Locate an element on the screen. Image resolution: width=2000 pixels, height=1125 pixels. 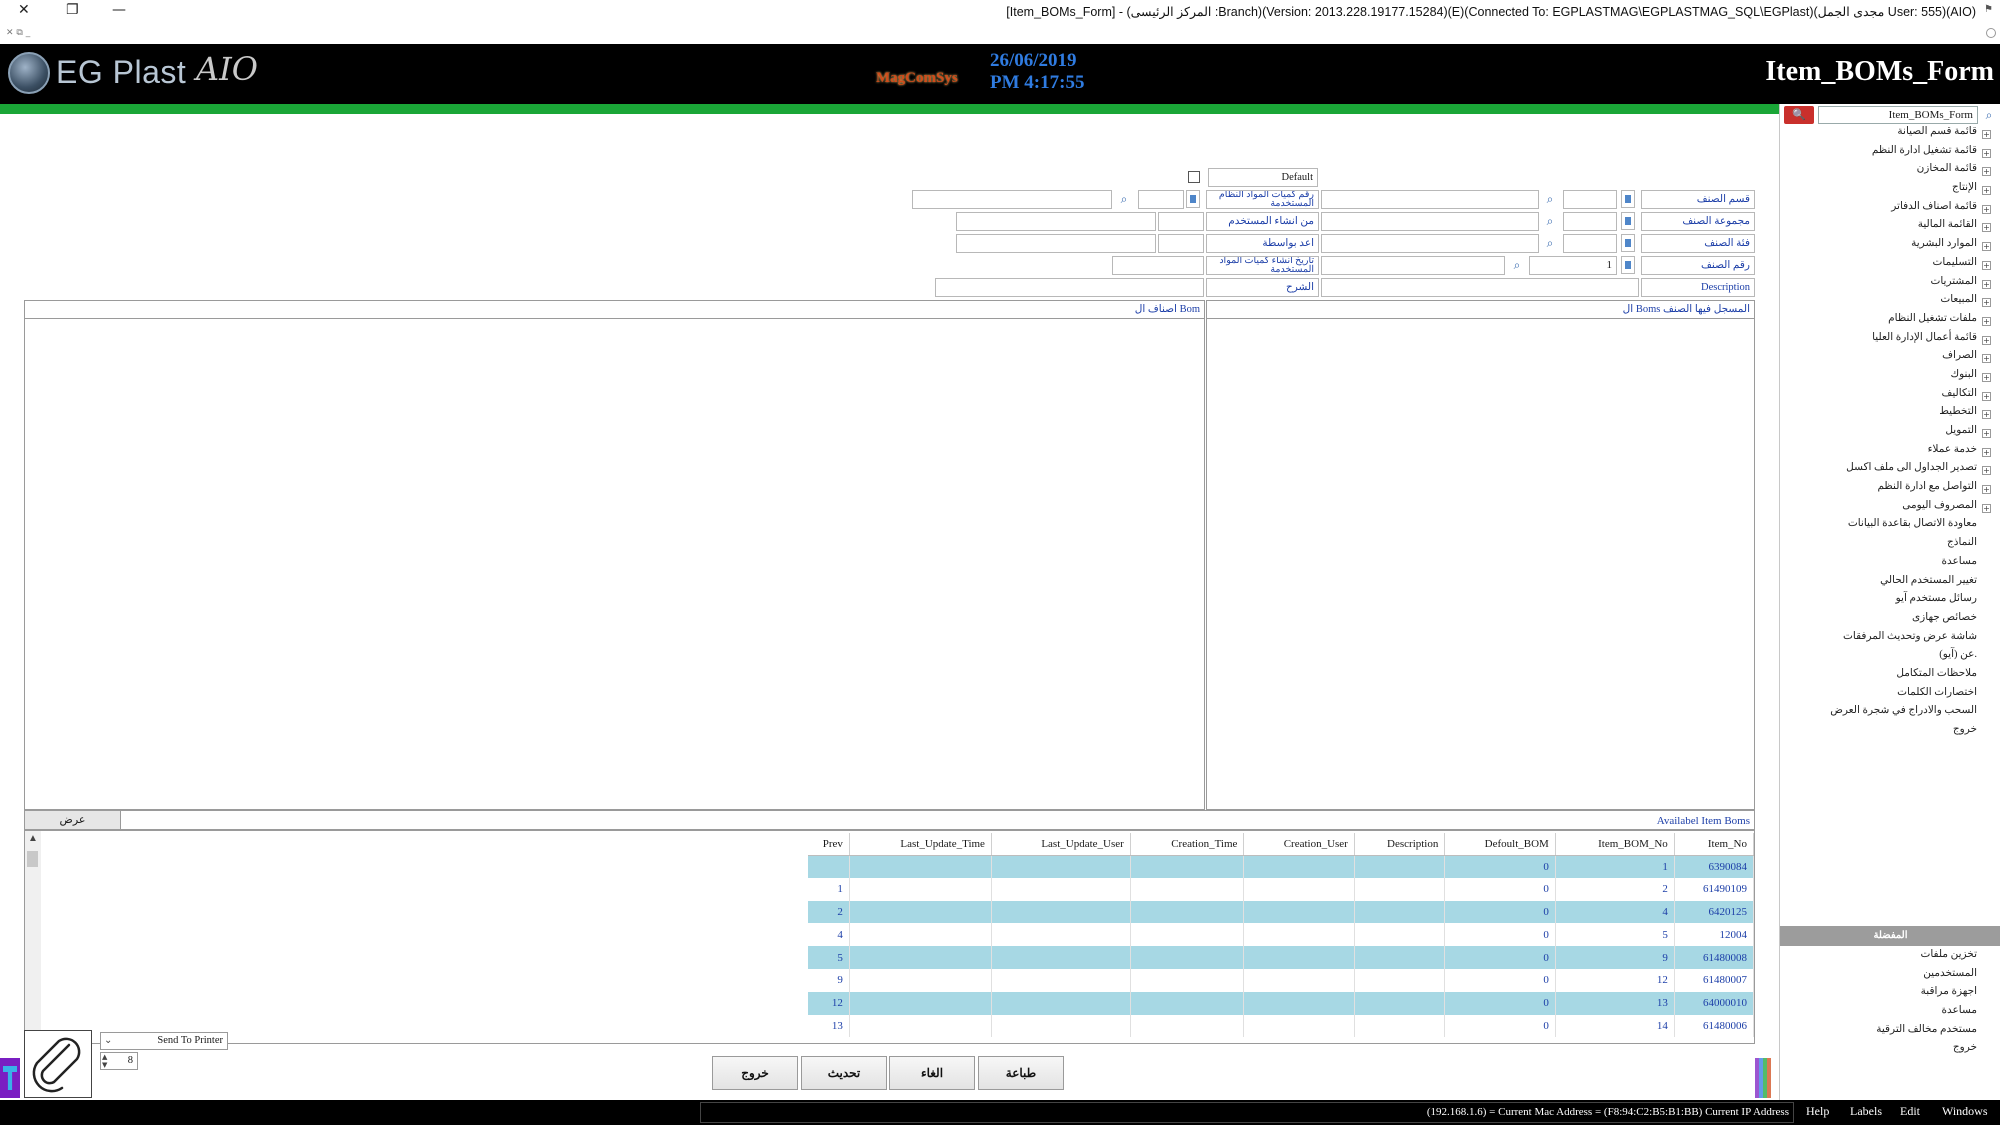
nav-item: التكاليف + is located at coordinates (1888, 396).